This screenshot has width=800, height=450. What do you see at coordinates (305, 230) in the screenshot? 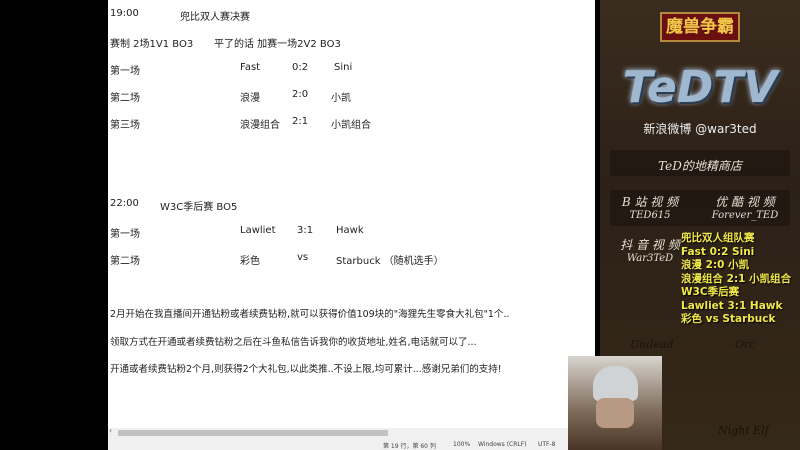
I see `line-text: 3:1` at bounding box center [305, 230].